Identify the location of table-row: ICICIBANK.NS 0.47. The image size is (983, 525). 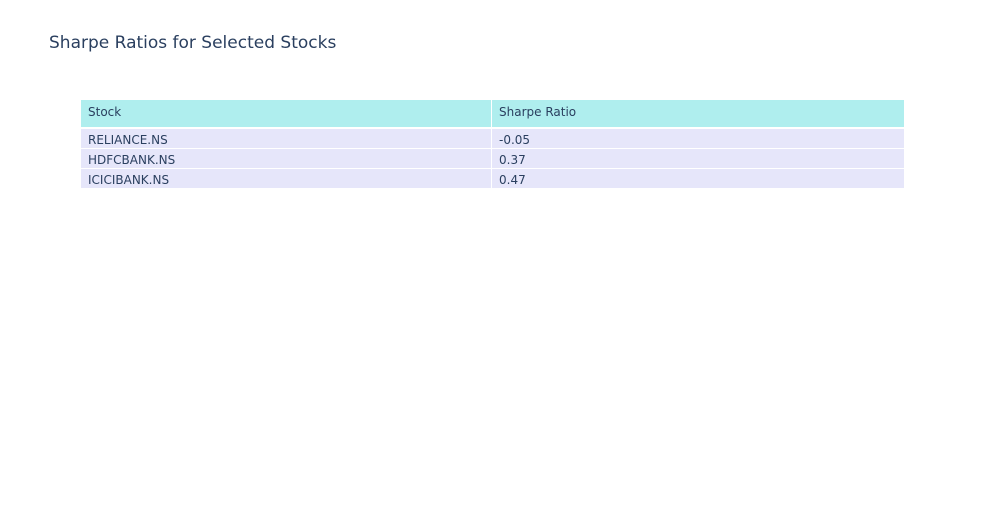
(492, 179).